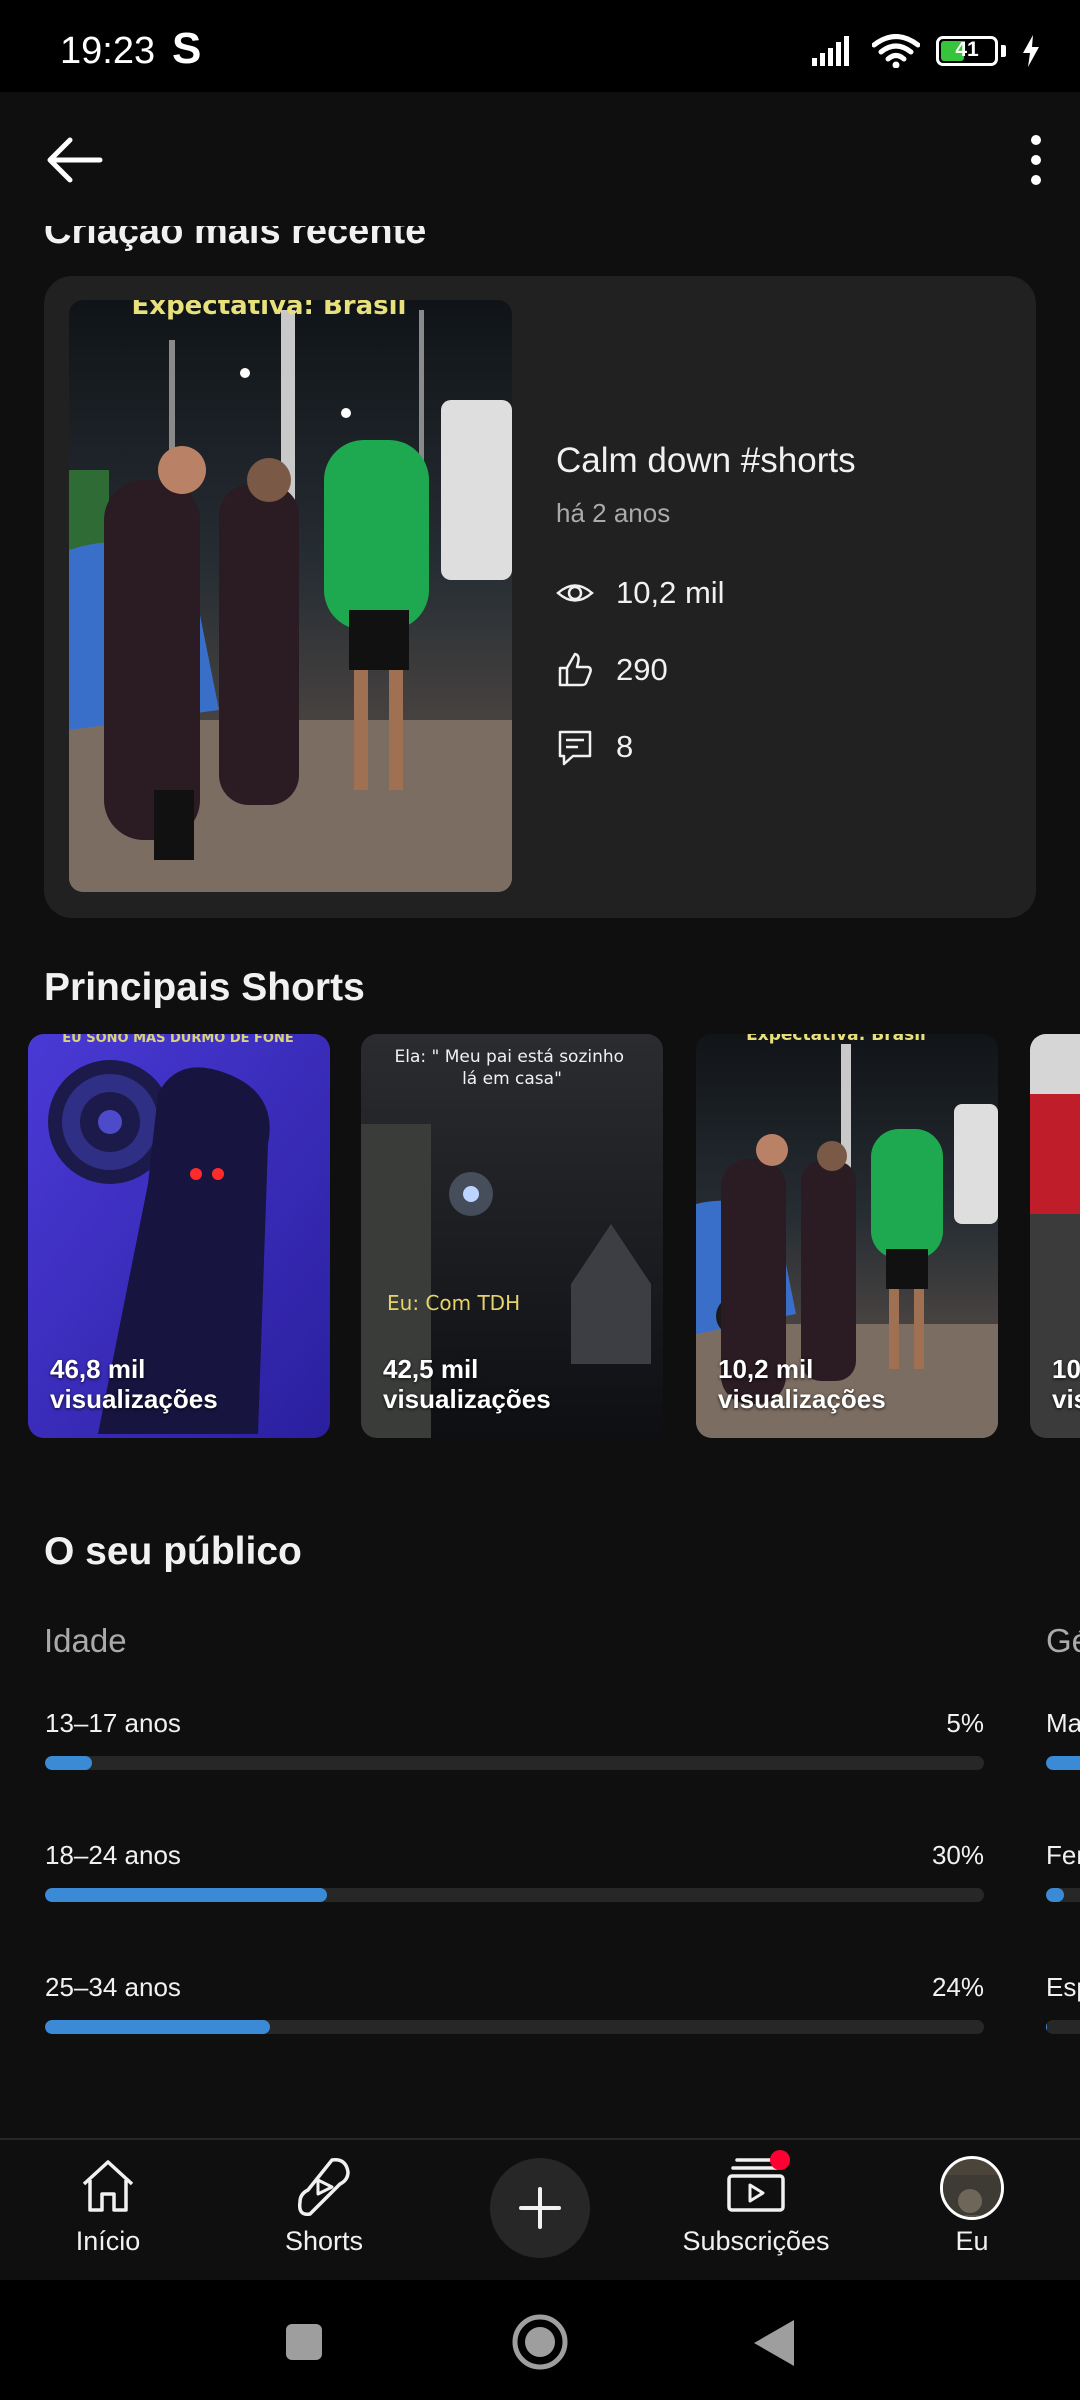 Image resolution: width=1080 pixels, height=2400 pixels. What do you see at coordinates (187, 48) in the screenshot?
I see `carrier-icon: S` at bounding box center [187, 48].